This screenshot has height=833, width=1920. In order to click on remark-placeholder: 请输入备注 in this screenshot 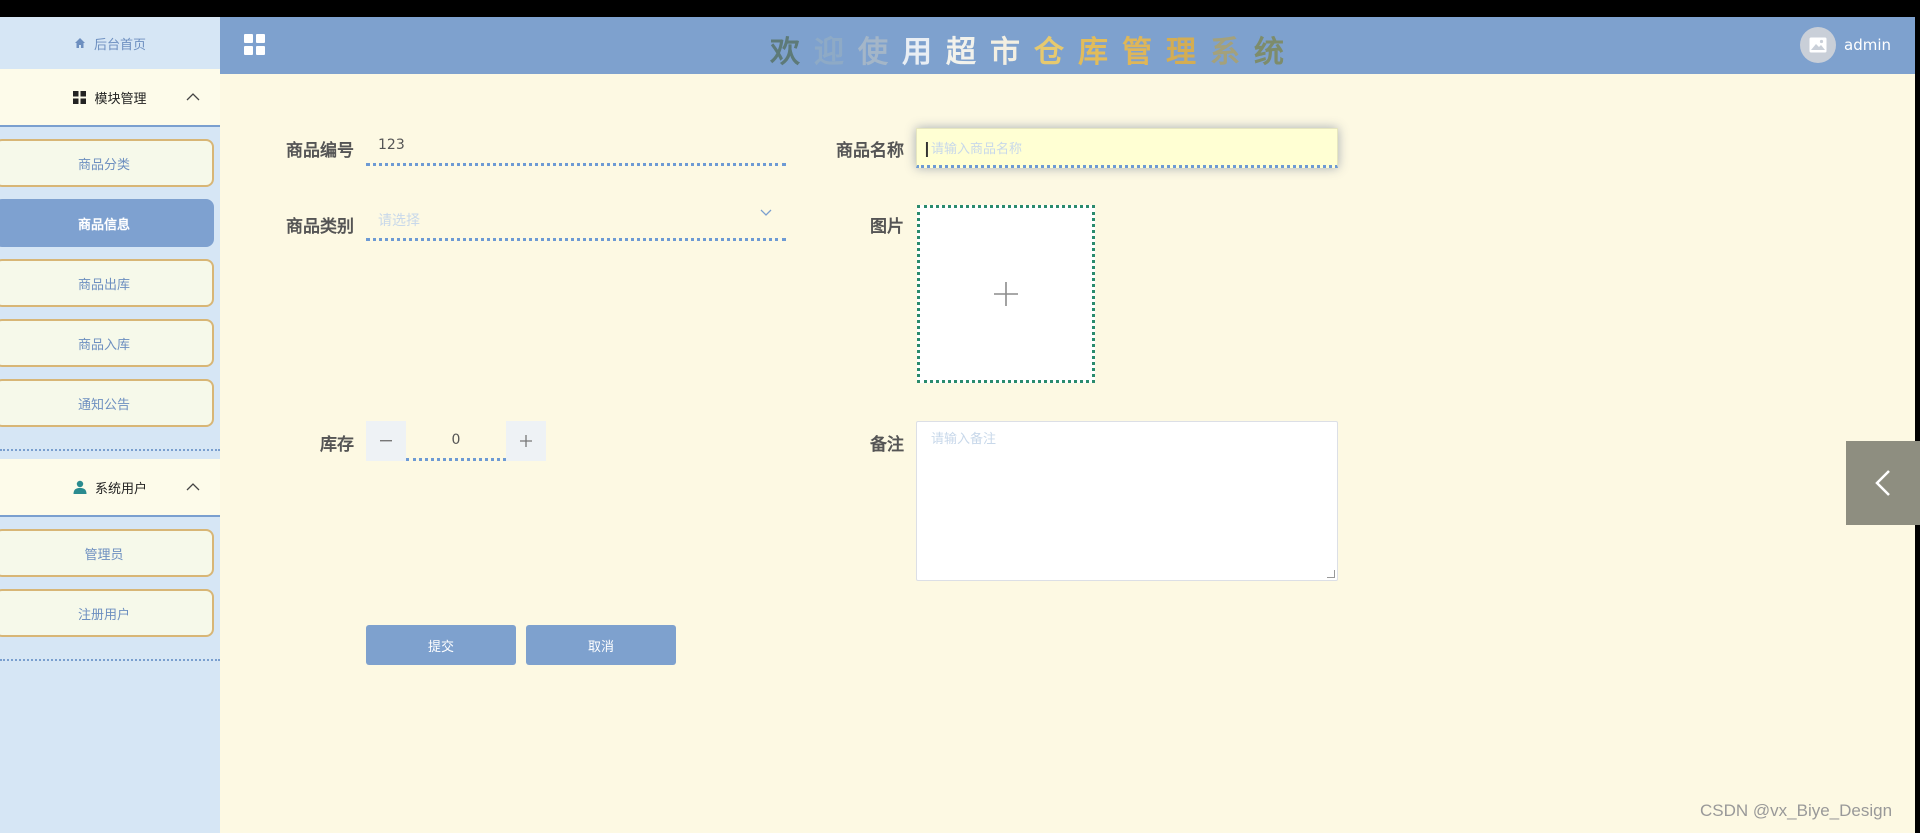, I will do `click(964, 439)`.